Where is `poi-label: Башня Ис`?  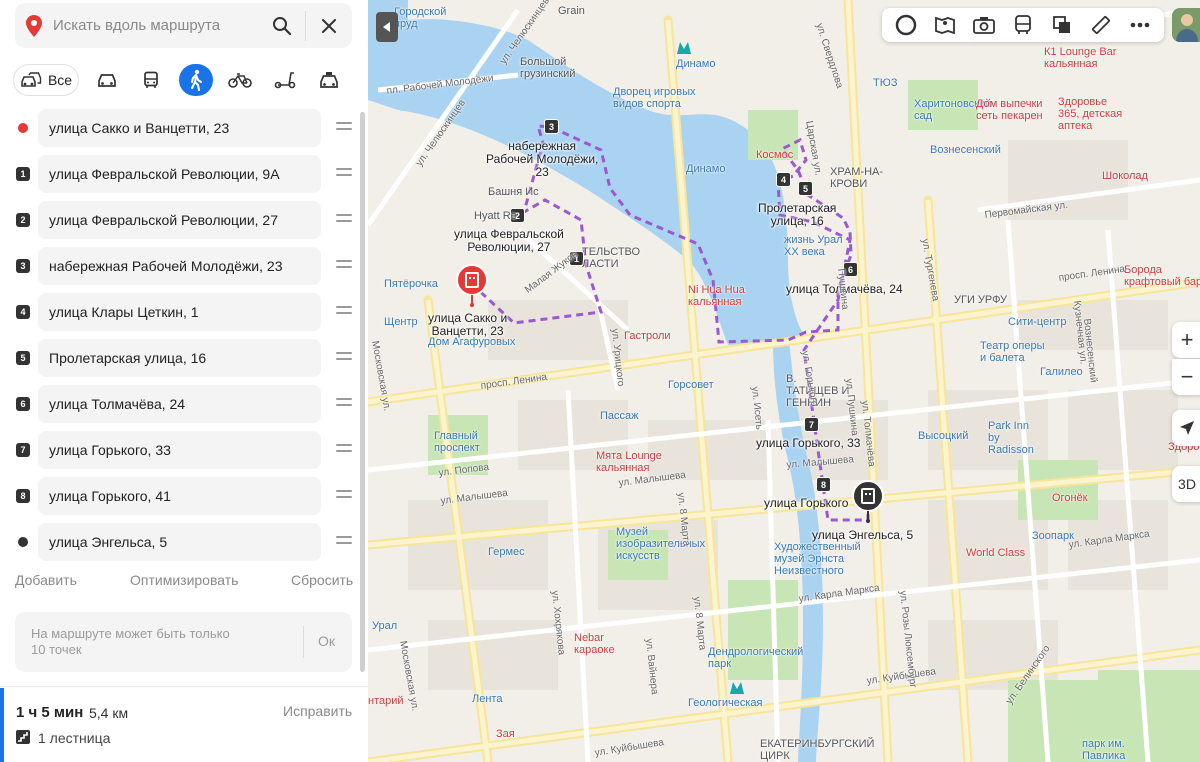 poi-label: Башня Ис is located at coordinates (513, 192).